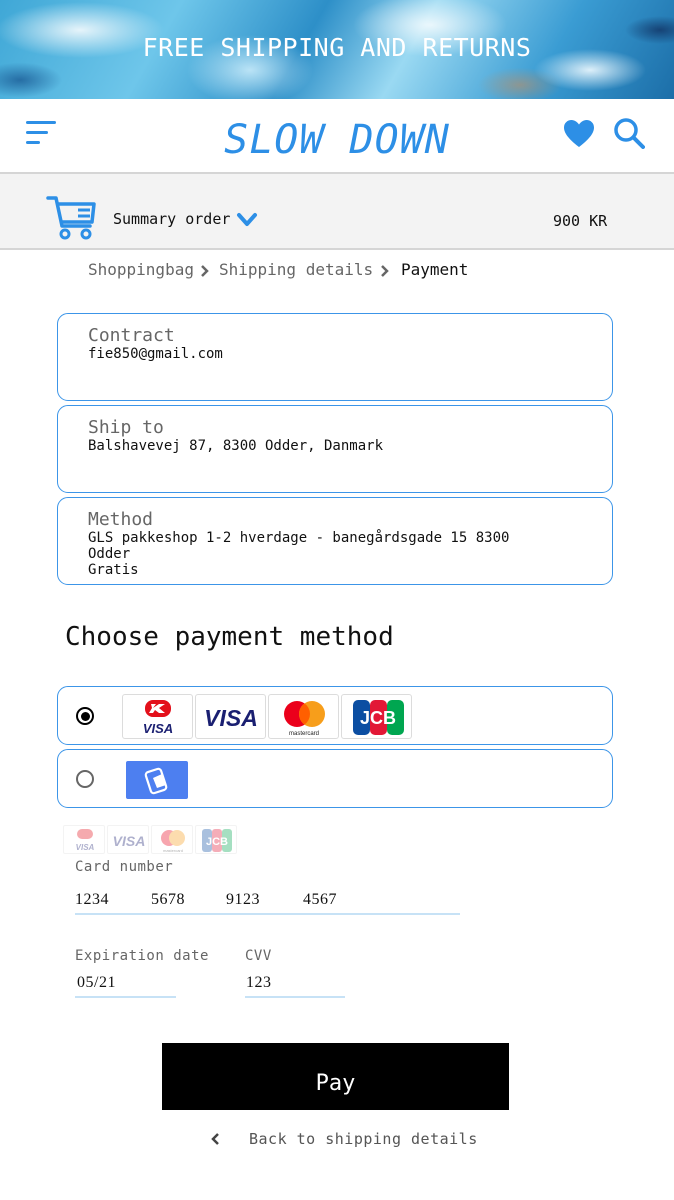 The image size is (674, 1200). I want to click on promo-banner-text: FREE SHIPPING AND RETURNS, so click(337, 47).